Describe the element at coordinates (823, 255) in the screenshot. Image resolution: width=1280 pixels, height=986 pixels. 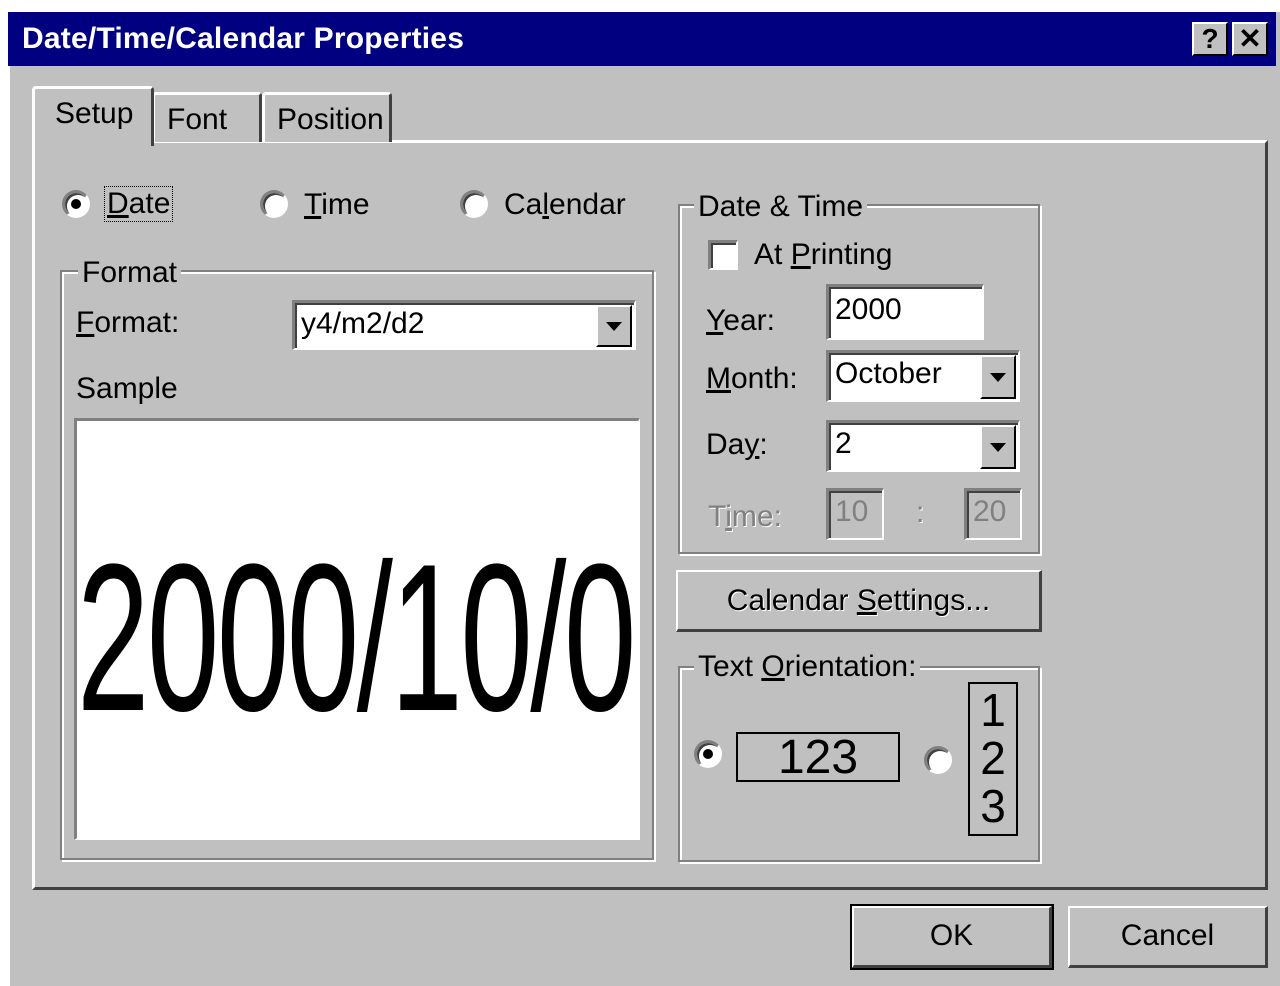
I see `at-printing-label: At Printing` at that location.